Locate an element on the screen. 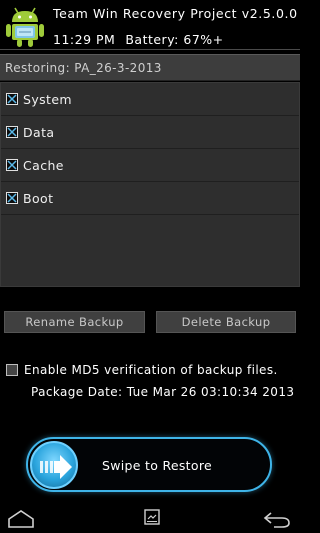 The height and width of the screenshot is (533, 320). checkbox-cache is located at coordinates (12, 165).